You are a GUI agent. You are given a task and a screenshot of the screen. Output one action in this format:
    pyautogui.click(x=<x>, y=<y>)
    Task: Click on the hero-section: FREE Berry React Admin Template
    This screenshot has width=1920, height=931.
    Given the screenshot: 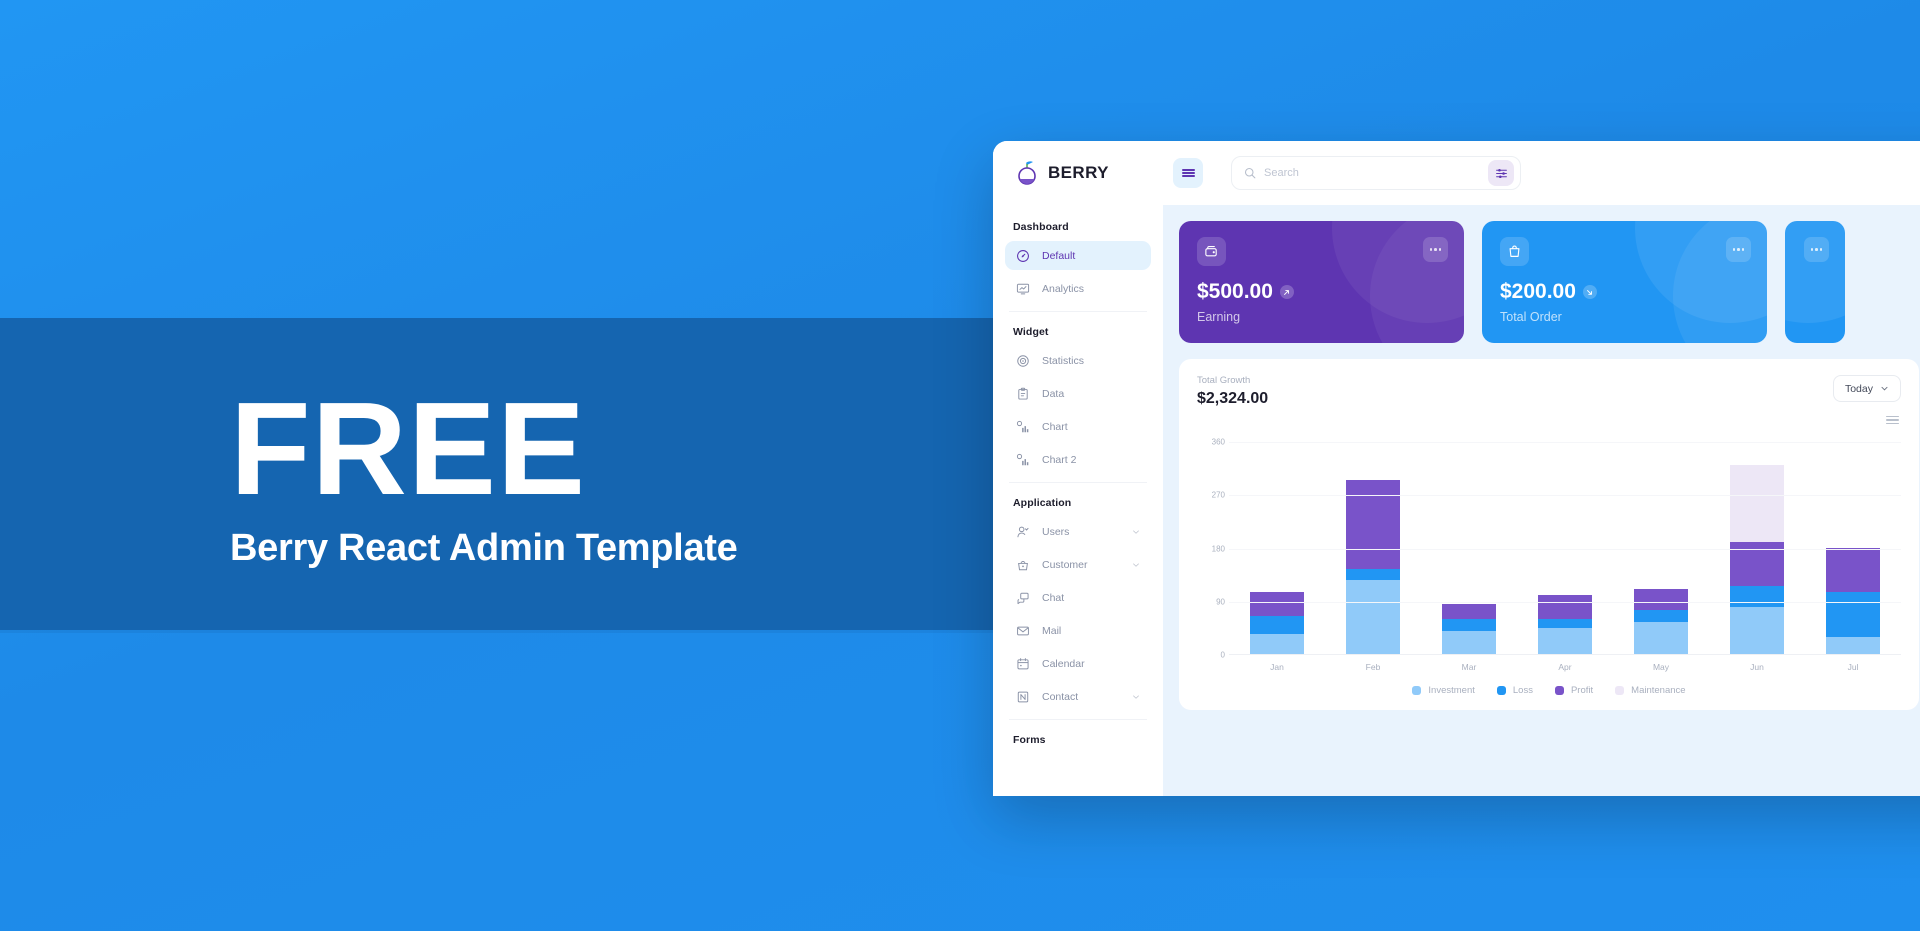 What is the action you would take?
    pyautogui.click(x=610, y=472)
    